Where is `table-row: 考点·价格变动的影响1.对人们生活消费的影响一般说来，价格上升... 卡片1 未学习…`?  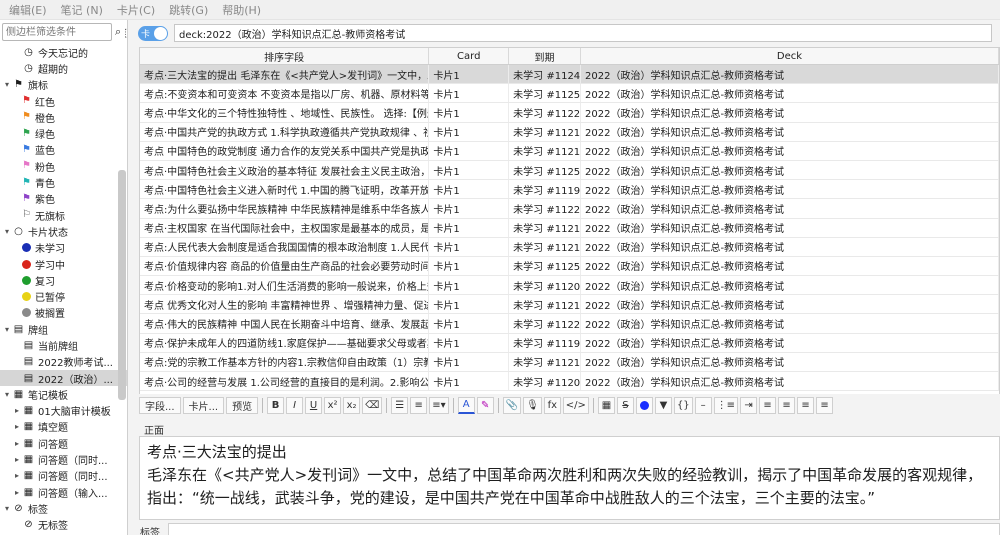 table-row: 考点·价格变动的影响1.对人们生活消费的影响一般说来，价格上升... 卡片1 未学习… is located at coordinates (569, 286).